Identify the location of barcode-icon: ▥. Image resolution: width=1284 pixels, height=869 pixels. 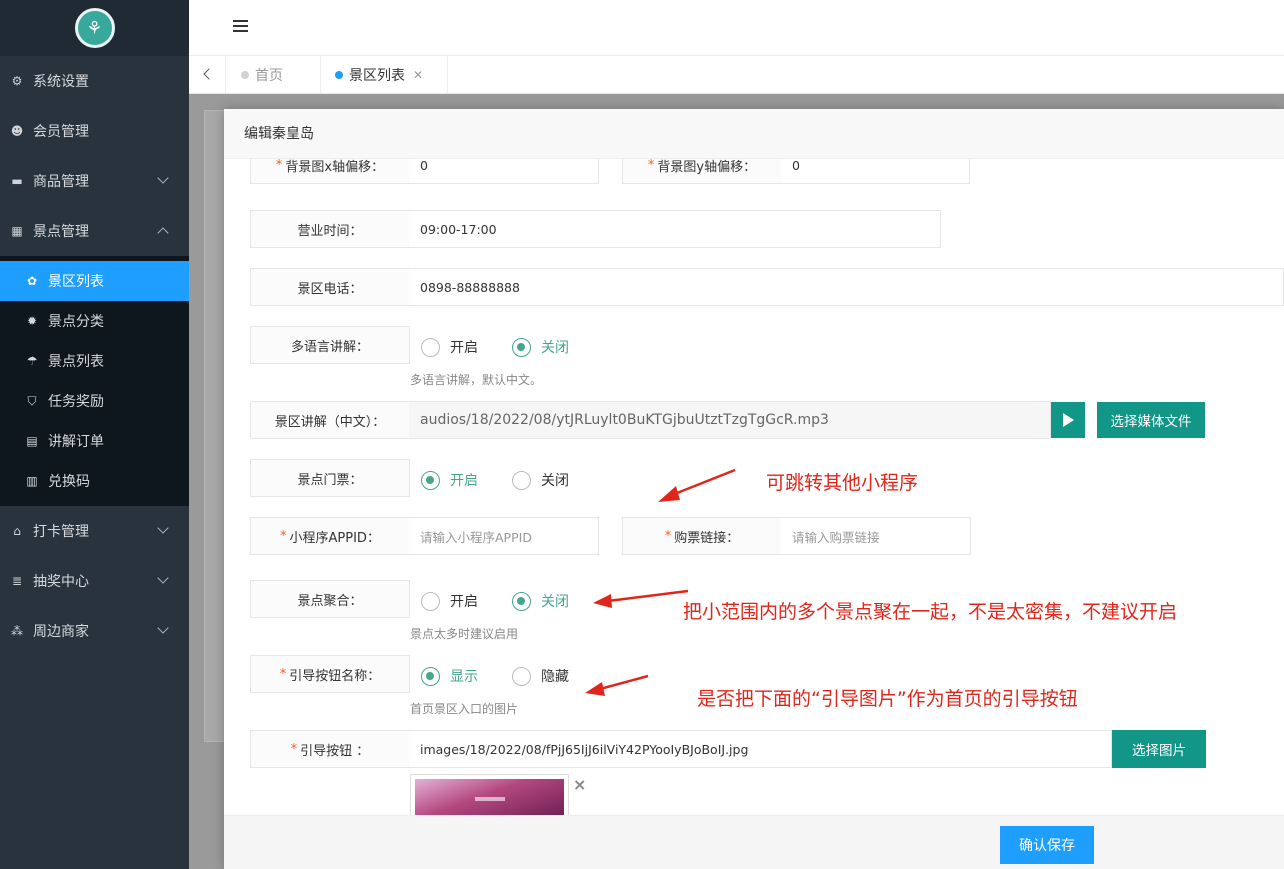
(32, 481).